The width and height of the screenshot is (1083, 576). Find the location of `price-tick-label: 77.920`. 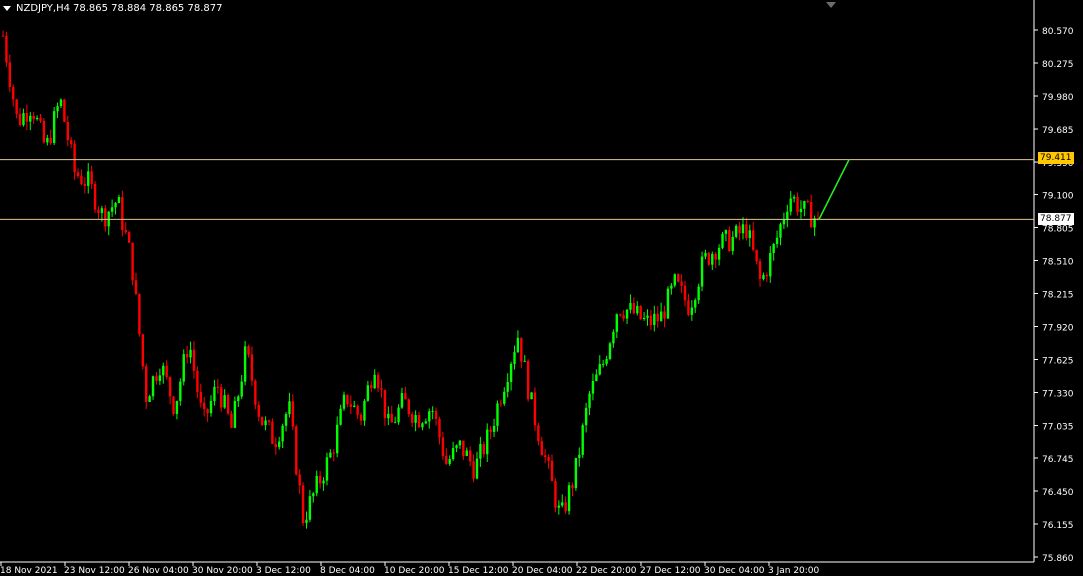

price-tick-label: 77.920 is located at coordinates (1058, 329).